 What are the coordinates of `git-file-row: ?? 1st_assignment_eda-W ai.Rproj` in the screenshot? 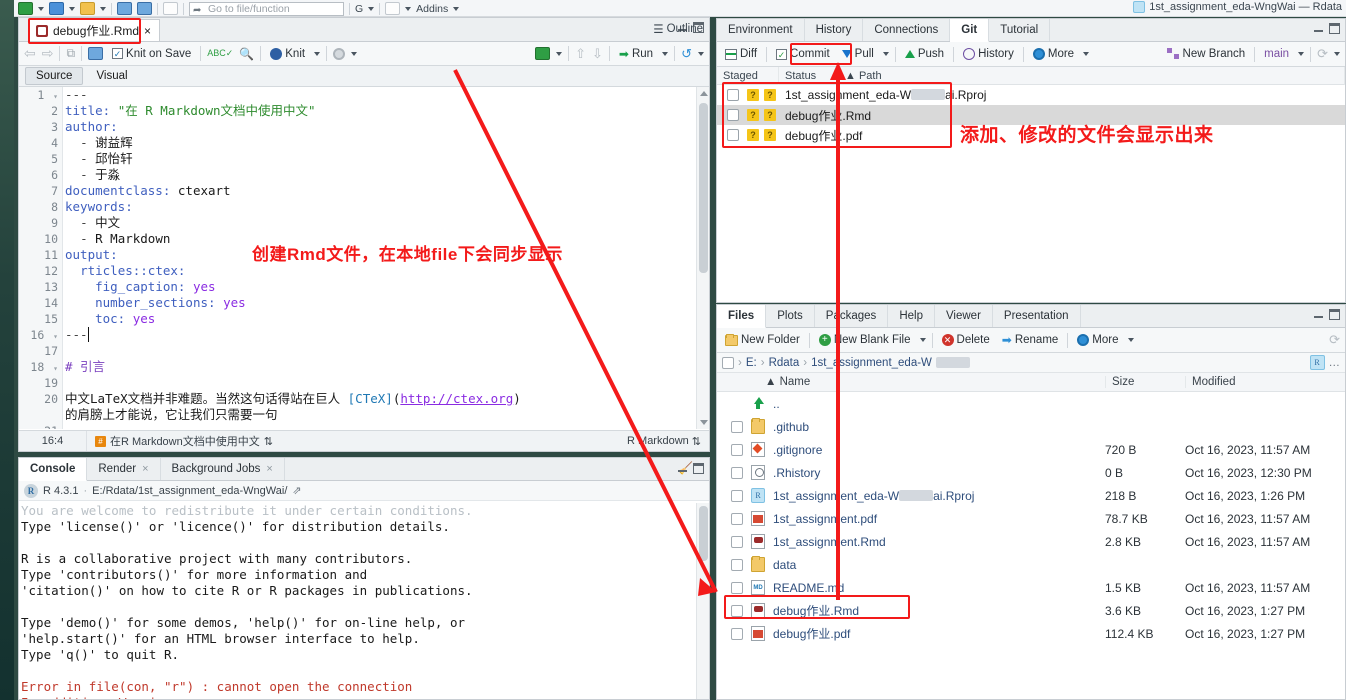 It's located at (1031, 95).